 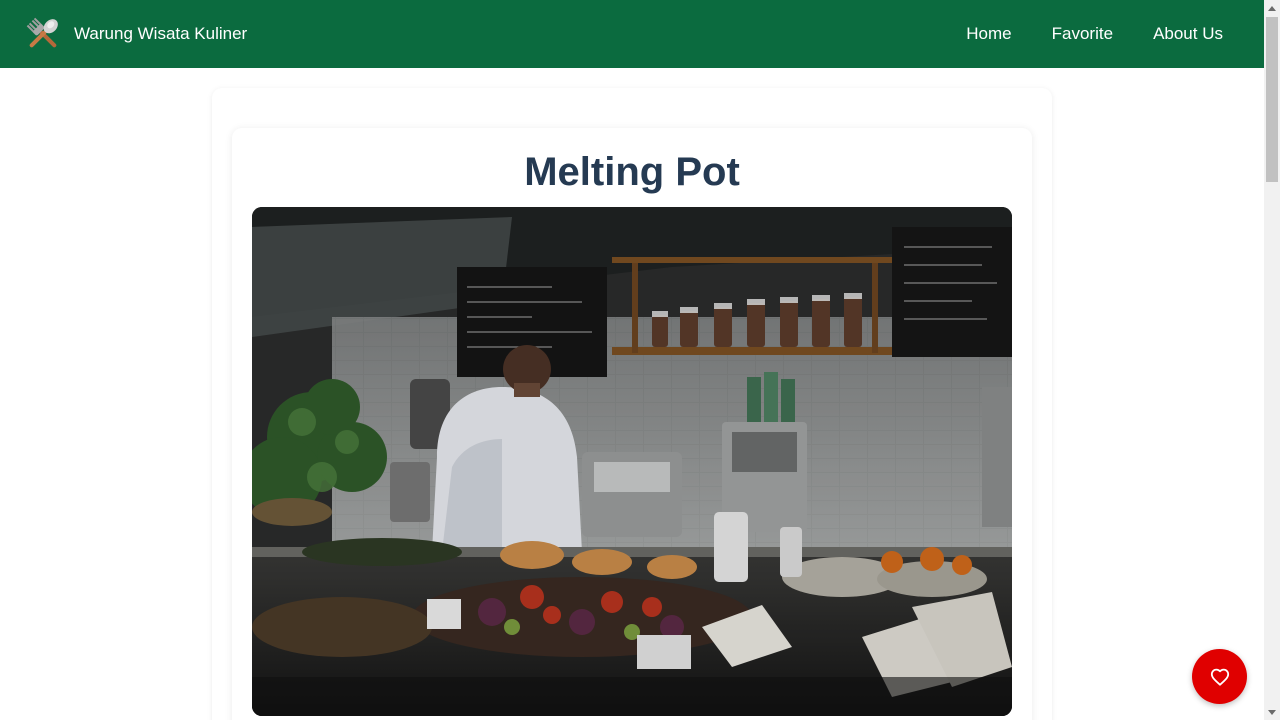 I want to click on scroll-thumb, so click(x=1272, y=99).